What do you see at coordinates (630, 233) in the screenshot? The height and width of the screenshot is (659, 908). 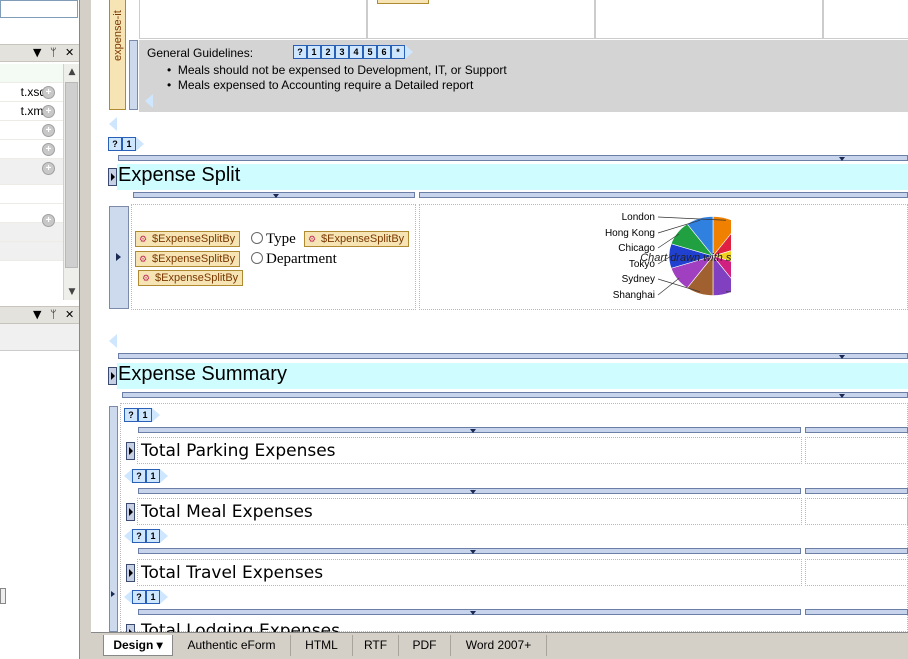 I see `pie-label: Hong Kong` at bounding box center [630, 233].